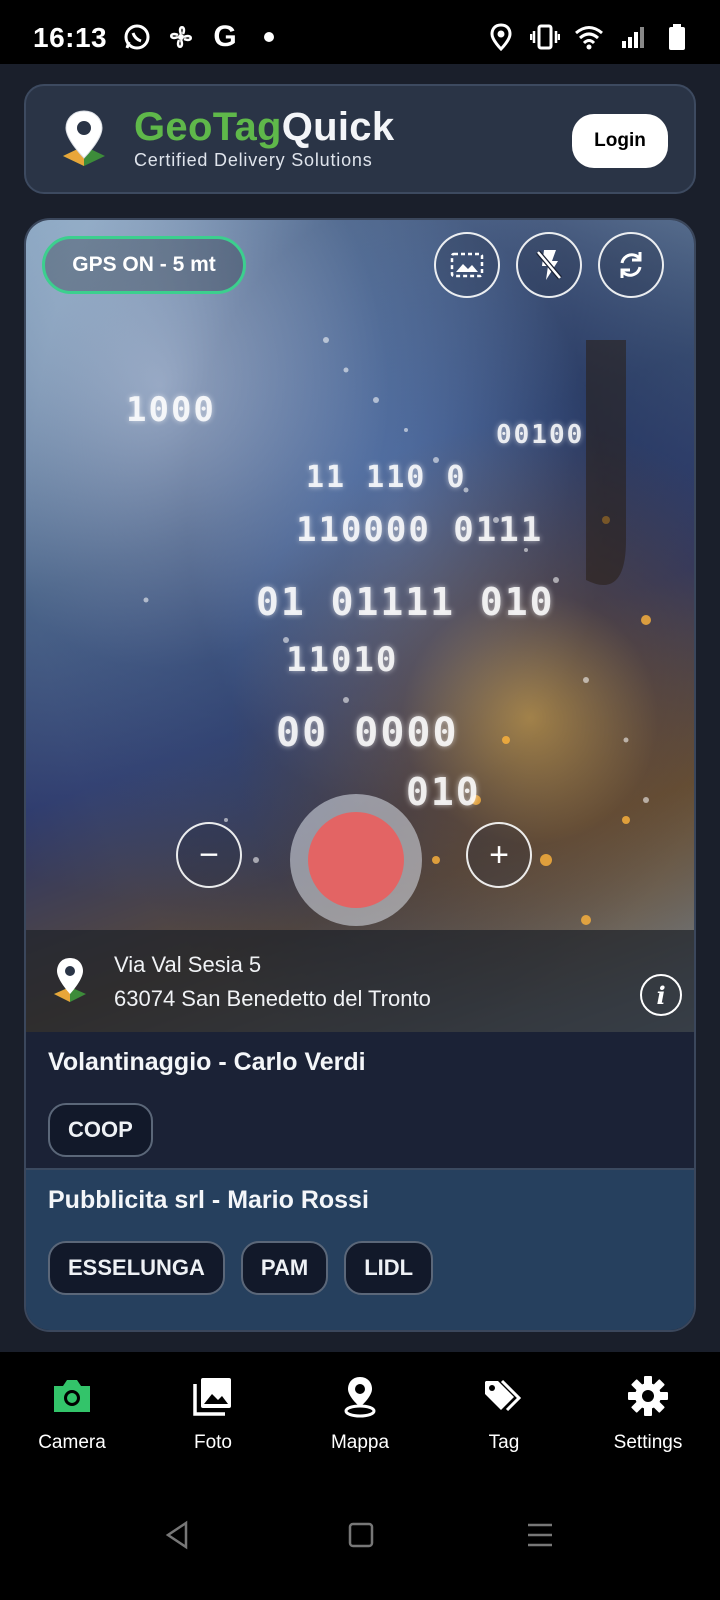  Describe the element at coordinates (540, 435) in the screenshot. I see `preview-text: 00100` at that location.